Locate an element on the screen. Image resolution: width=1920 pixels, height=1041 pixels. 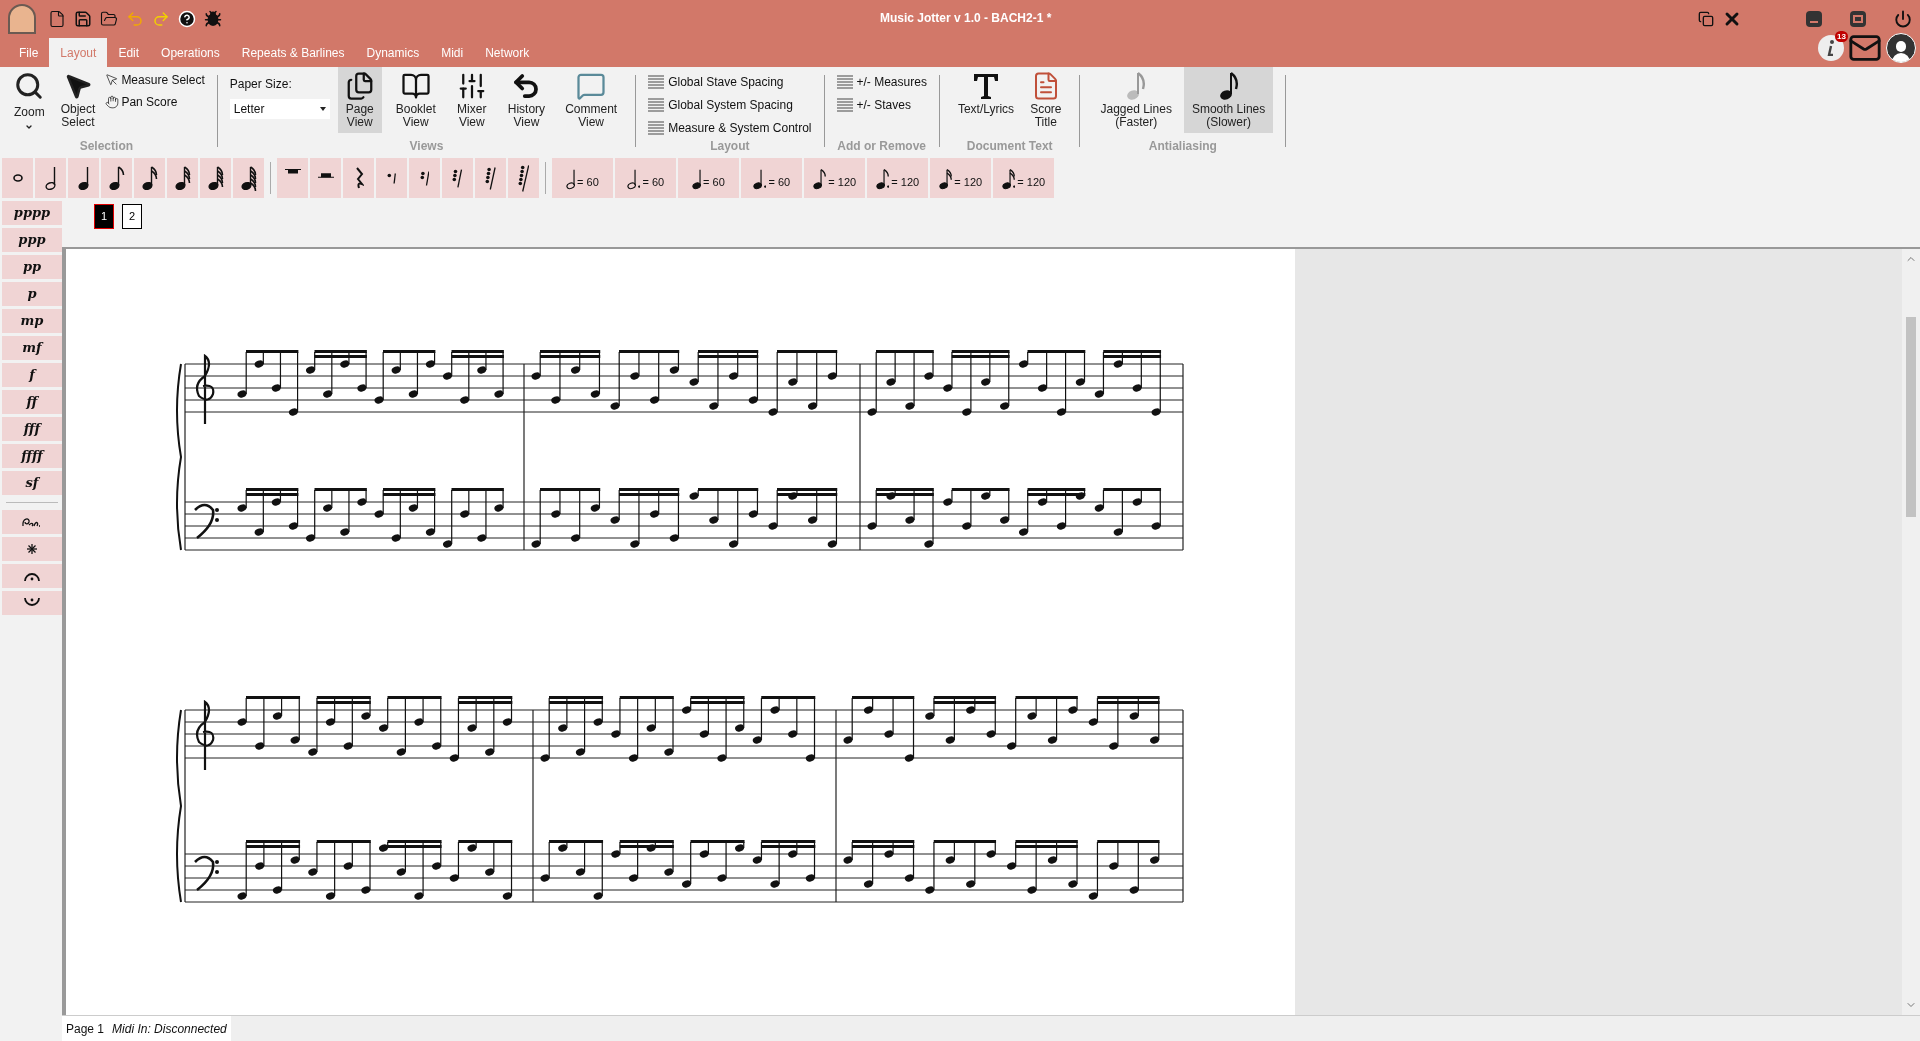
add-remove-option: +/- Measures is located at coordinates (881, 82).